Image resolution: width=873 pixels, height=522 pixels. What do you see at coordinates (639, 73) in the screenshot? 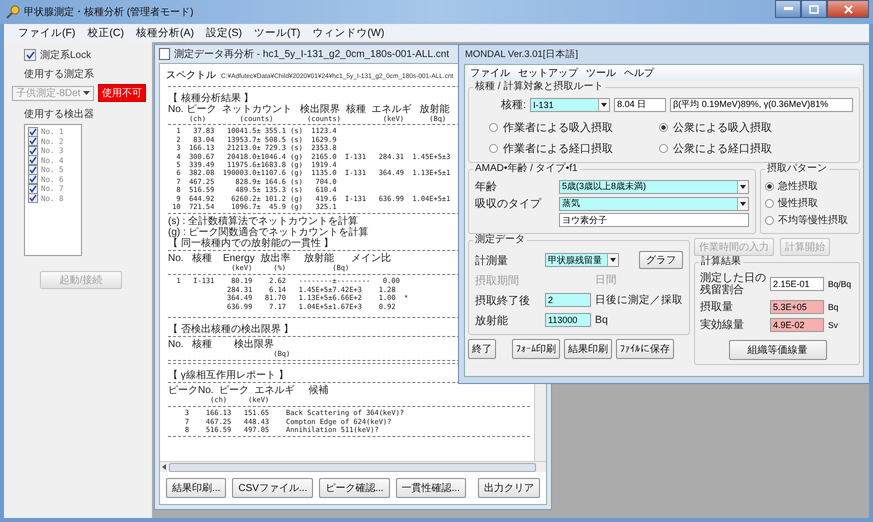
I see `menu-item: ヘルプ` at bounding box center [639, 73].